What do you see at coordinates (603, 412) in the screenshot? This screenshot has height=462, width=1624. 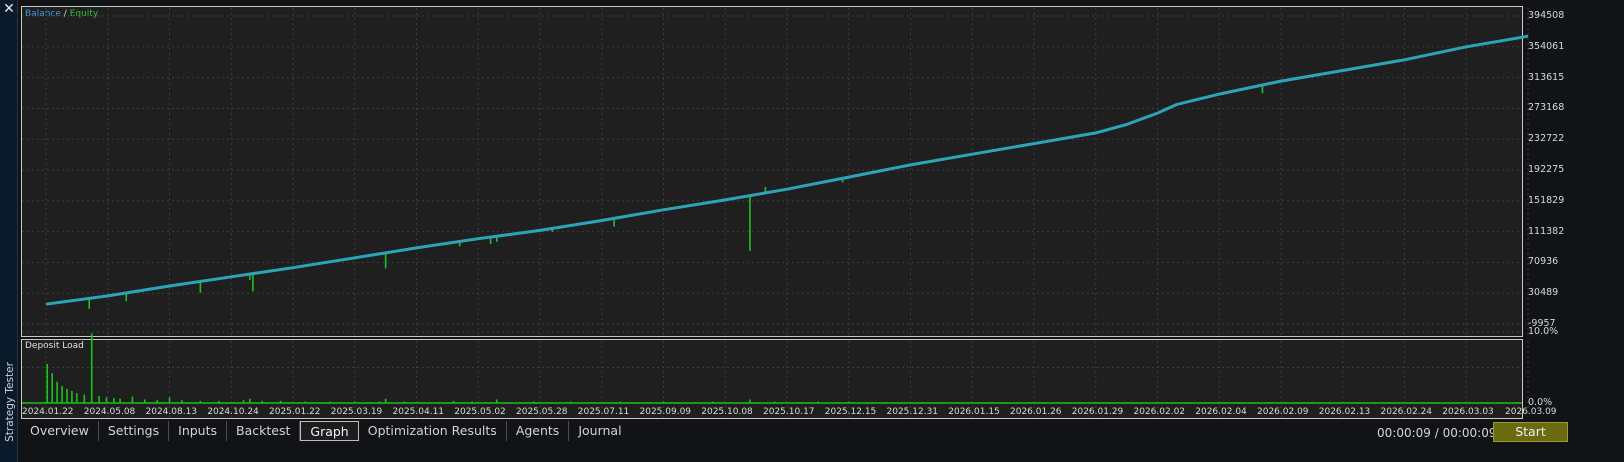 I see `x-tick-label: 2025.07.11` at bounding box center [603, 412].